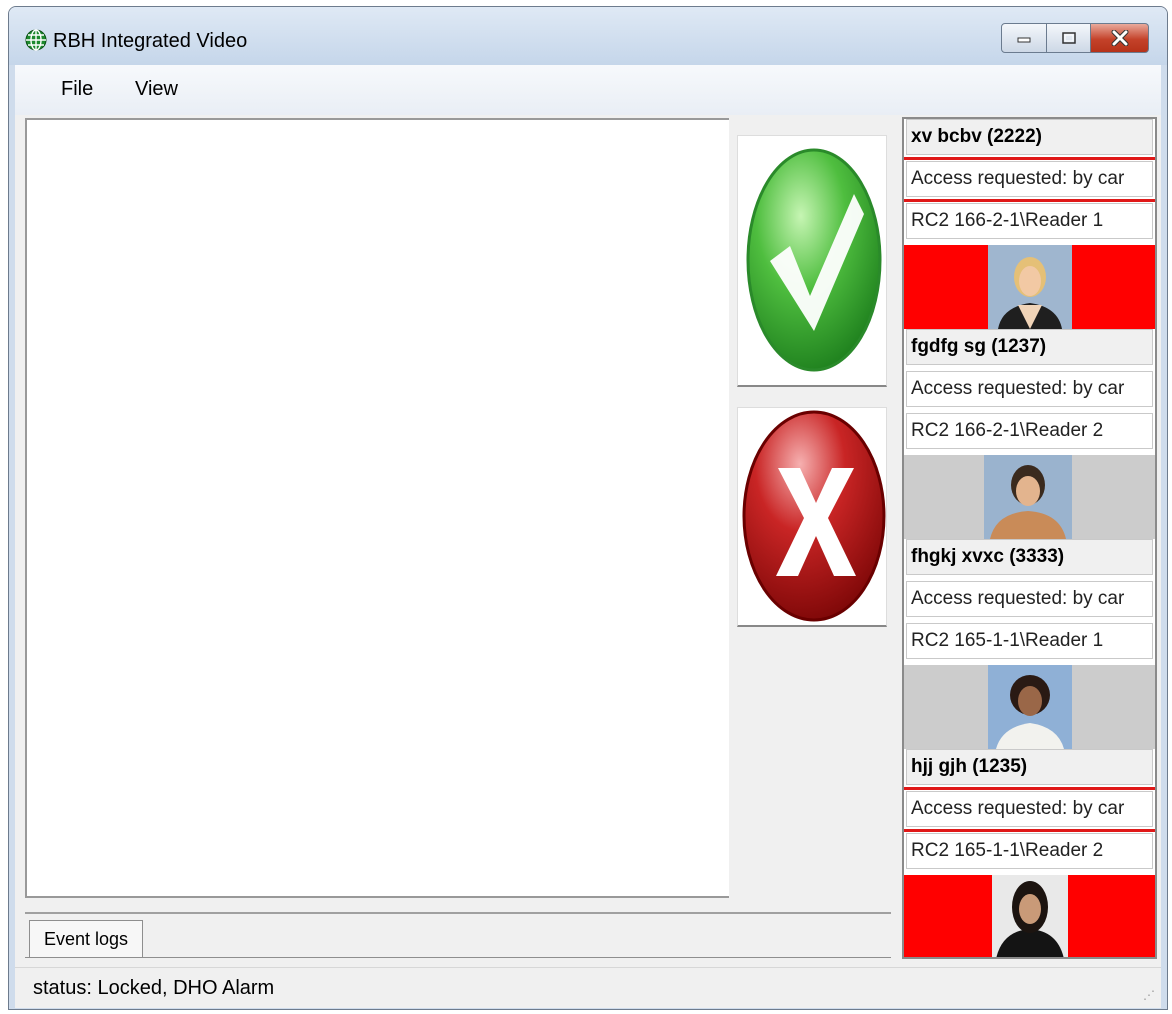 The image size is (1172, 1014). I want to click on event-person-name: fhgkj xvxc (3333), so click(1029, 557).